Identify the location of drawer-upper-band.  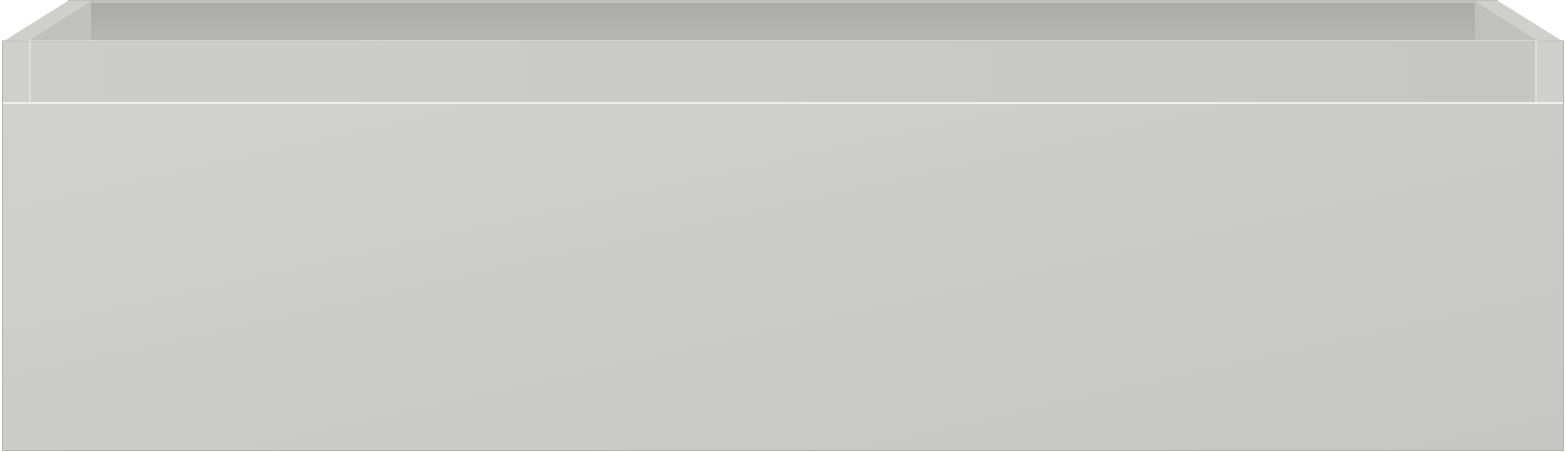
(783, 72).